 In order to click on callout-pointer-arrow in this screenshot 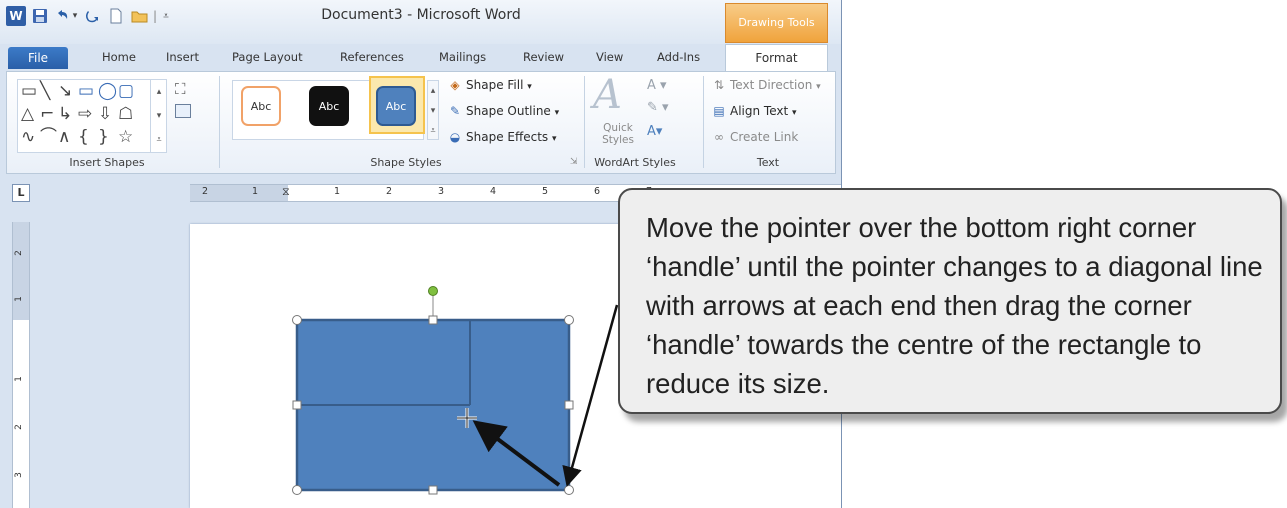, I will do `click(590, 395)`.